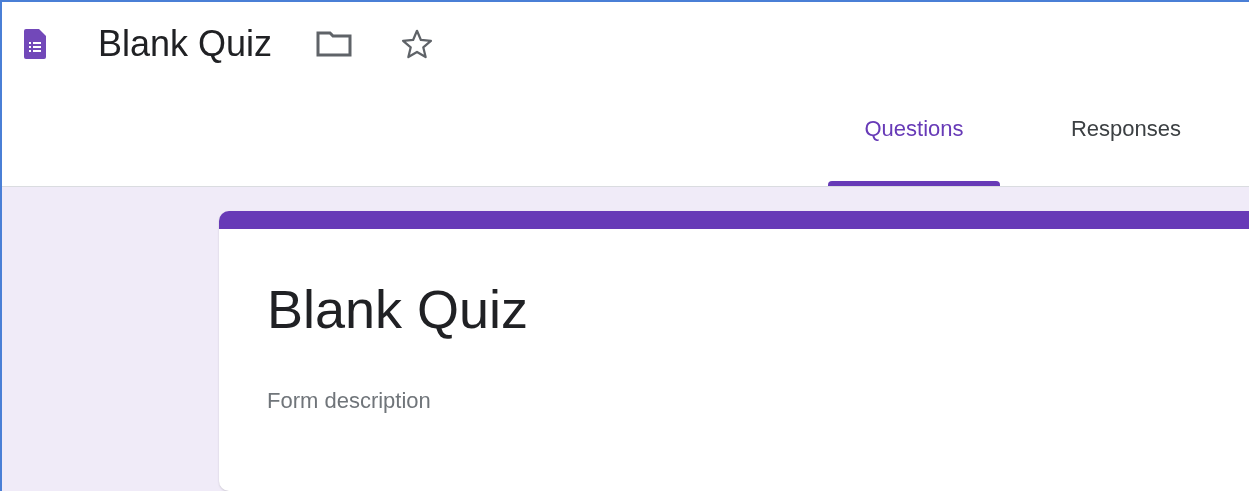 The height and width of the screenshot is (491, 1249). Describe the element at coordinates (185, 44) in the screenshot. I see `document-title: Blank Quiz` at that location.